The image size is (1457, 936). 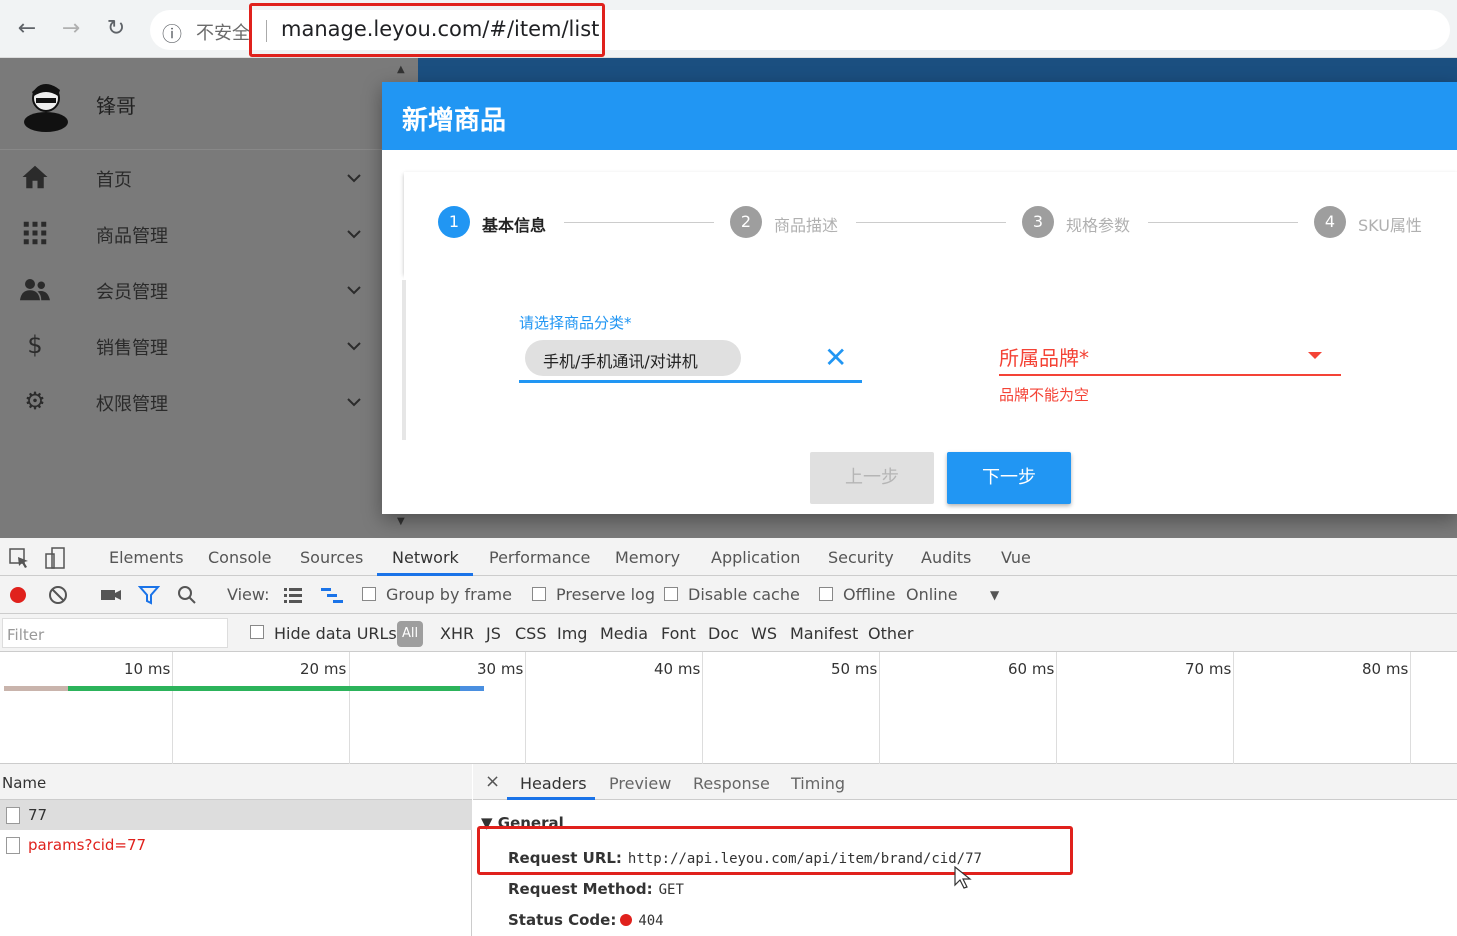 I want to click on timeline-tick: 70 ms, so click(x=1208, y=669).